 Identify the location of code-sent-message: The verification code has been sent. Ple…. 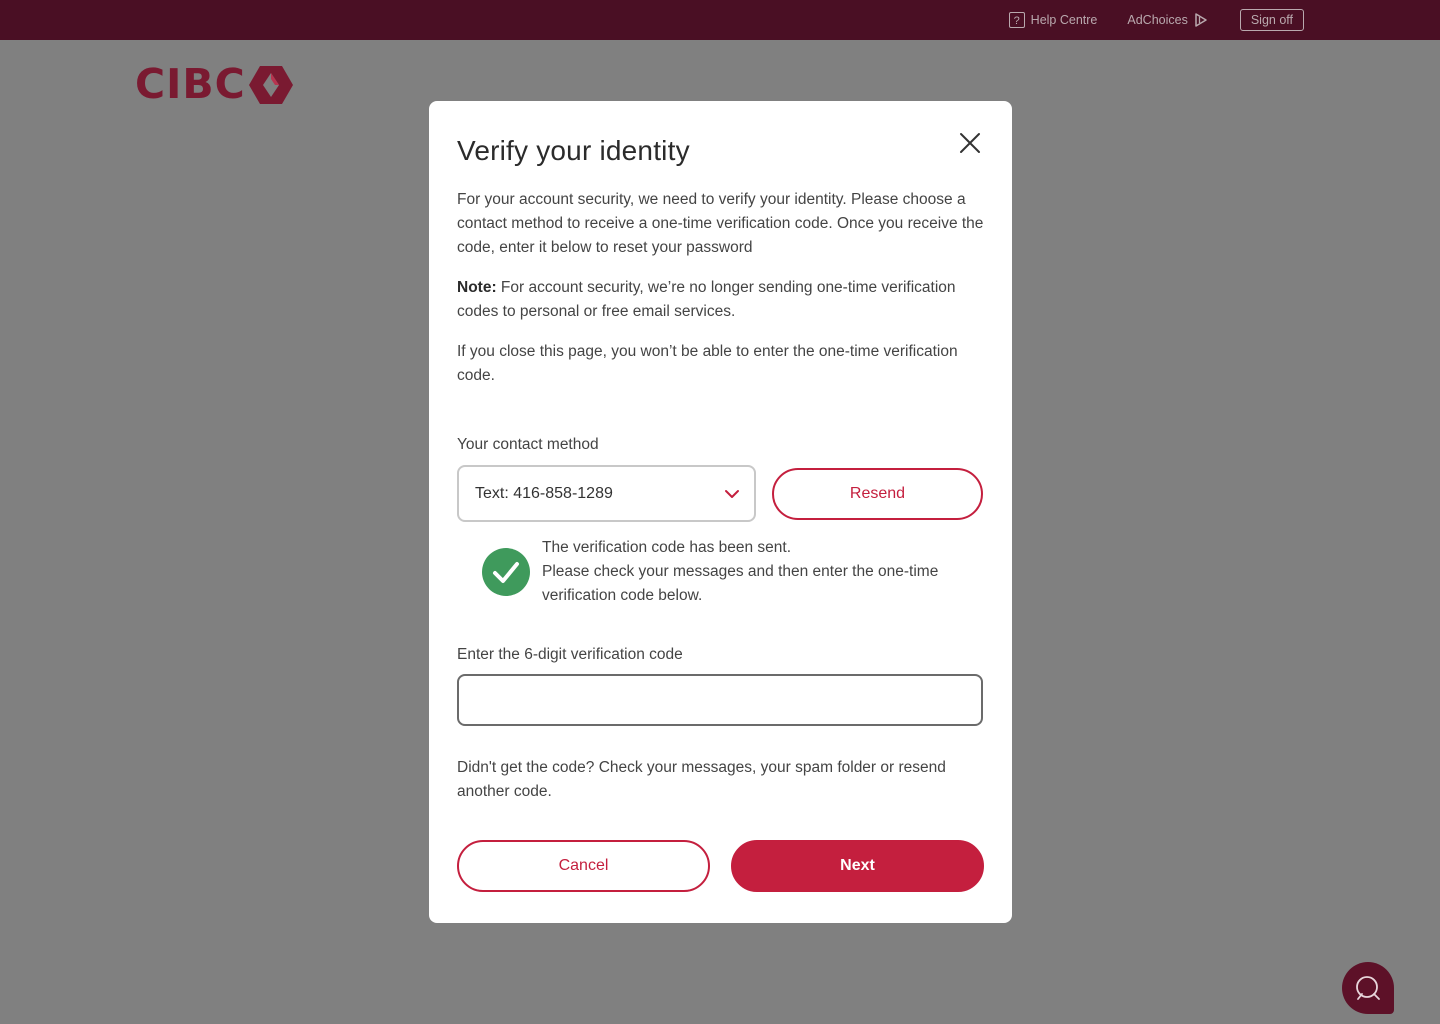
(720, 572).